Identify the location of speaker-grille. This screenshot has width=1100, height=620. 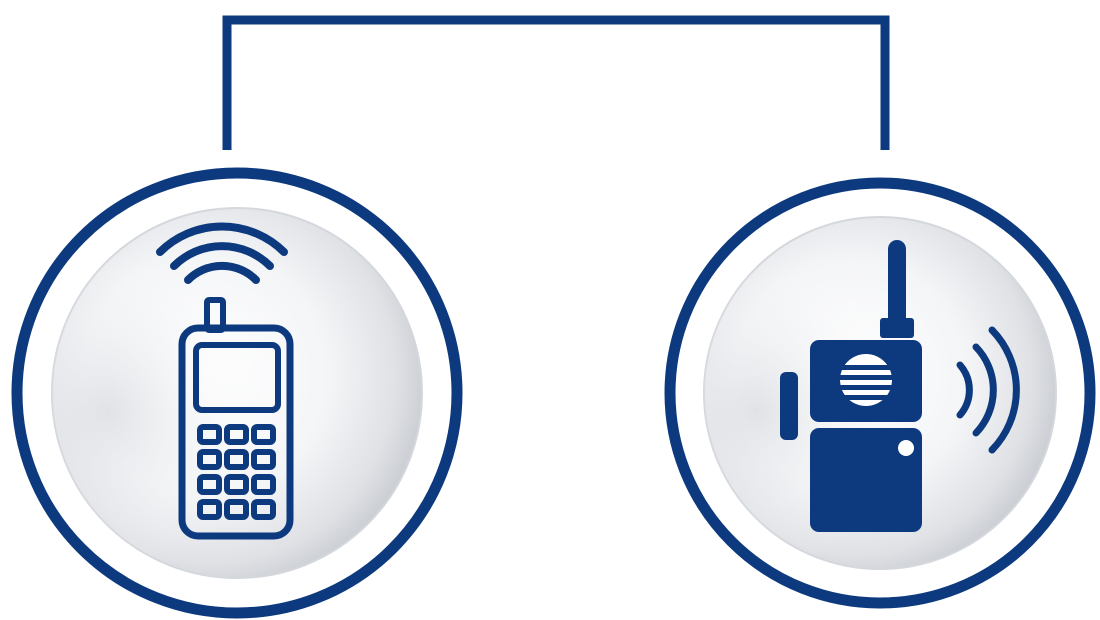
(866, 380).